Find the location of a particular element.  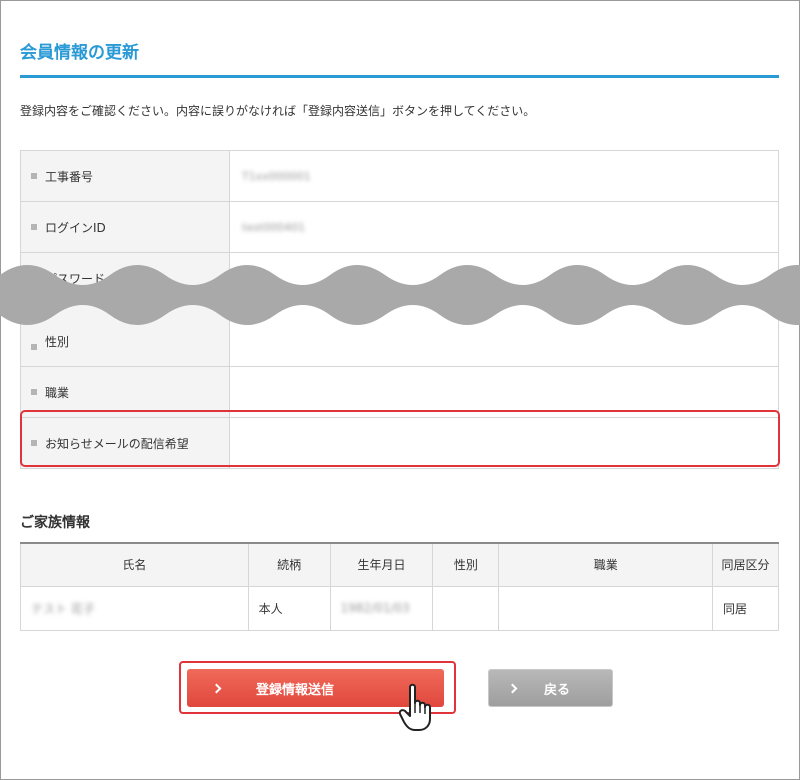

info-label-text: お知らせメールの配信希望 is located at coordinates (117, 443).